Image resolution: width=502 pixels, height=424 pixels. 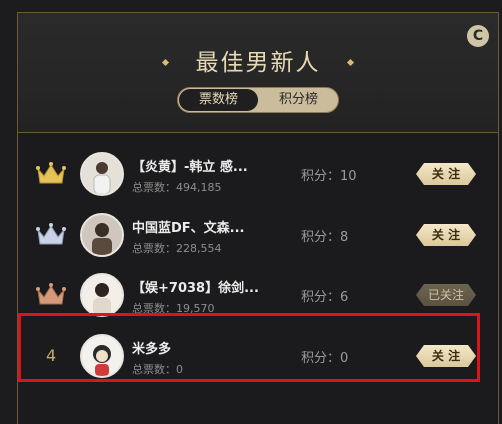 I want to click on list-item: 中国蓝DF、文森... 总票数：228,554 积分：8 关 注, so click(x=258, y=235).